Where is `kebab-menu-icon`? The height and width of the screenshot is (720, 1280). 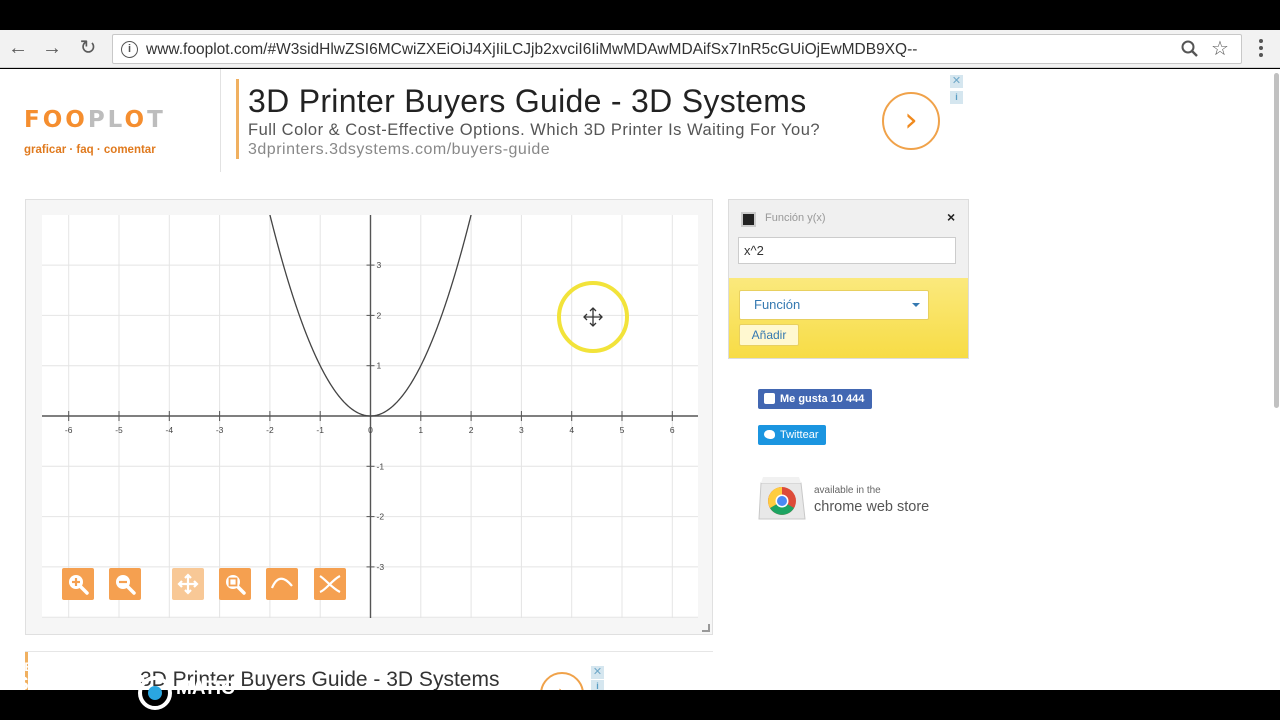 kebab-menu-icon is located at coordinates (1261, 48).